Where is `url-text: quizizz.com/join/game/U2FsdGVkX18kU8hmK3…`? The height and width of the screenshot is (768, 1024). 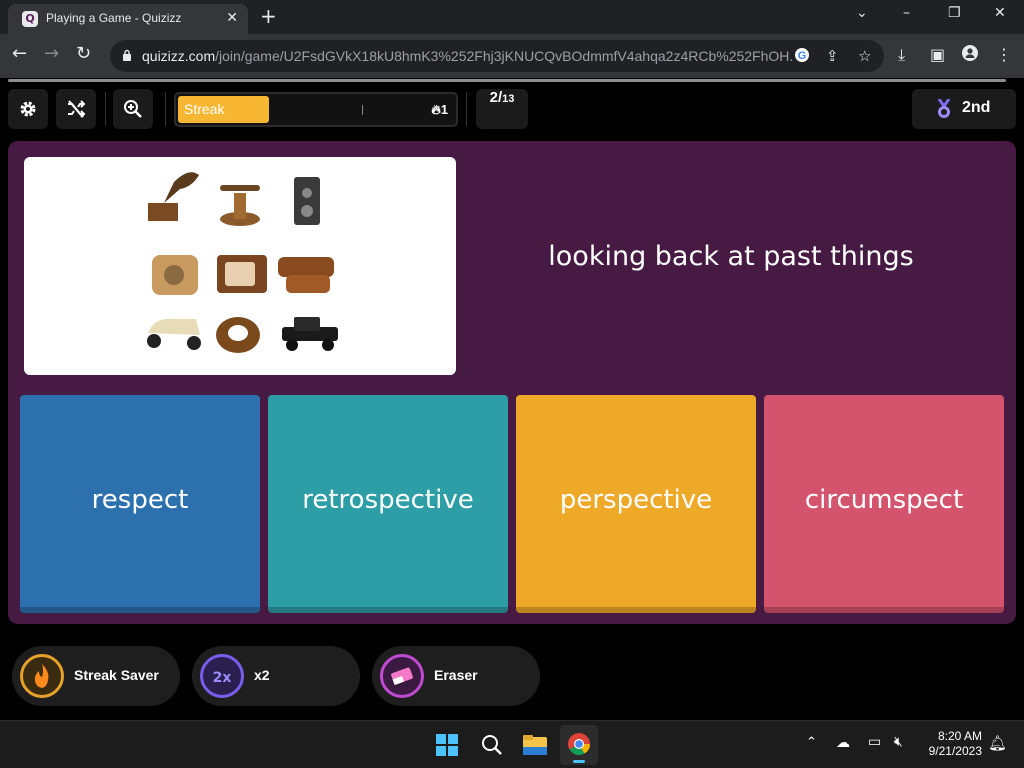 url-text: quizizz.com/join/game/U2FsdGVkX18kU8hmK3… is located at coordinates (467, 56).